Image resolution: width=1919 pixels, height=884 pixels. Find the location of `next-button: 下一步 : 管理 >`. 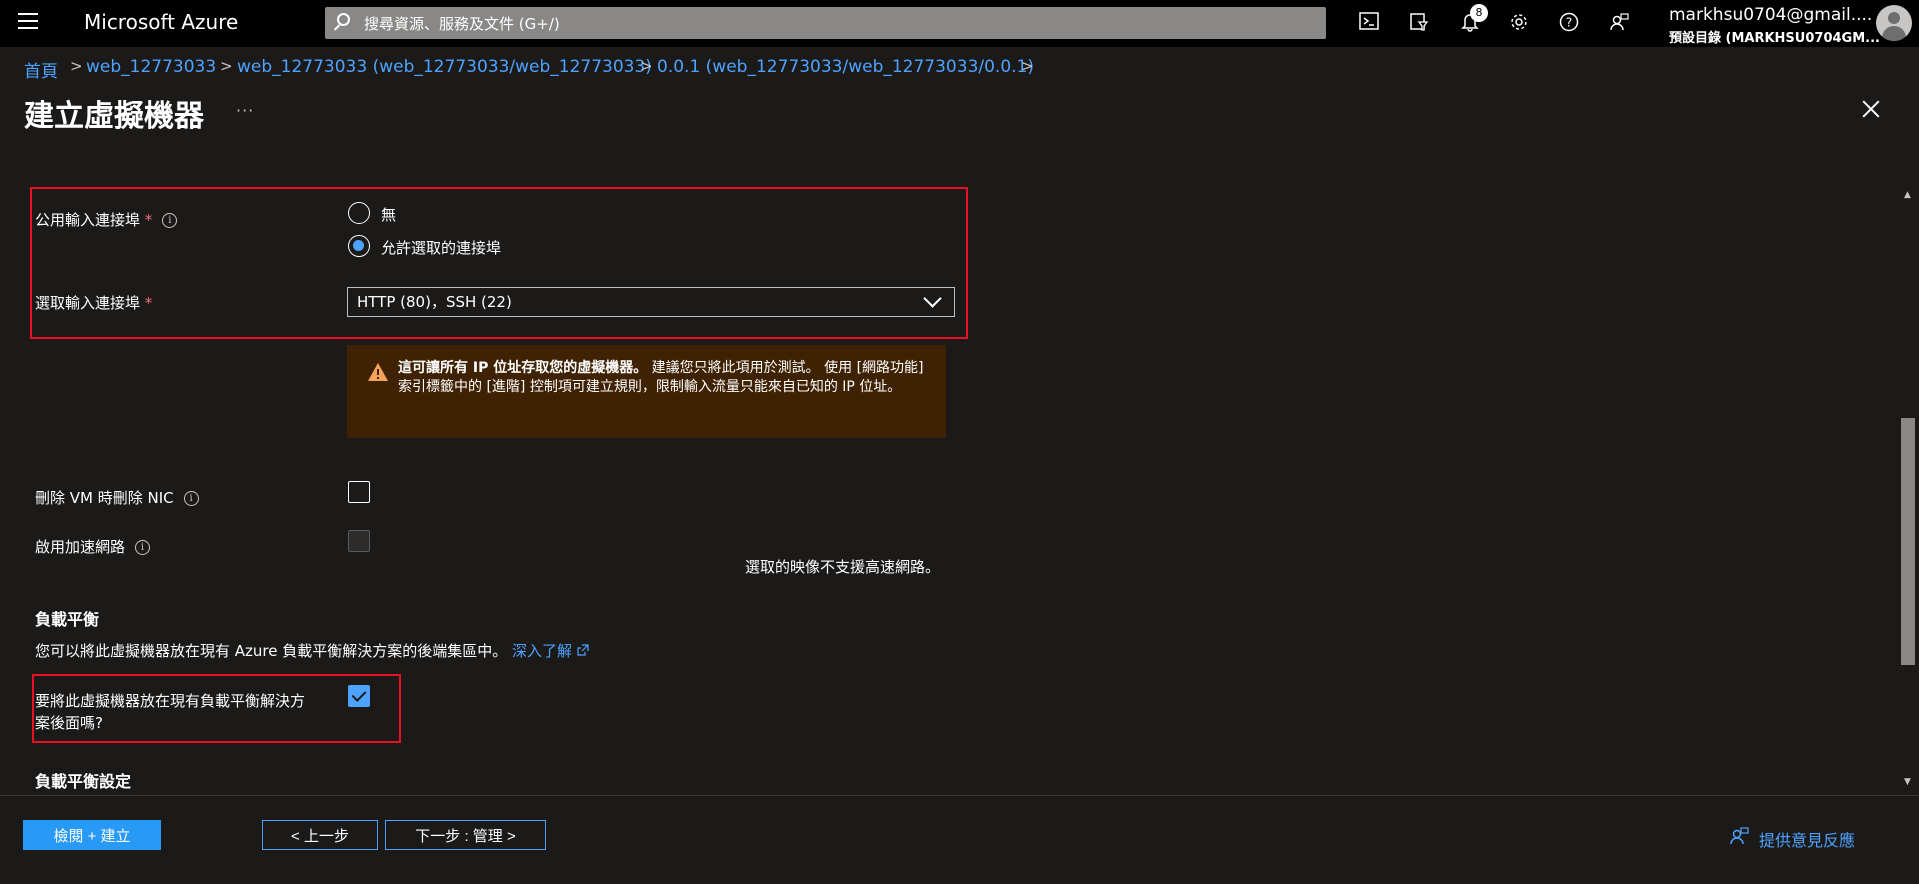

next-button: 下一步 : 管理 > is located at coordinates (465, 835).